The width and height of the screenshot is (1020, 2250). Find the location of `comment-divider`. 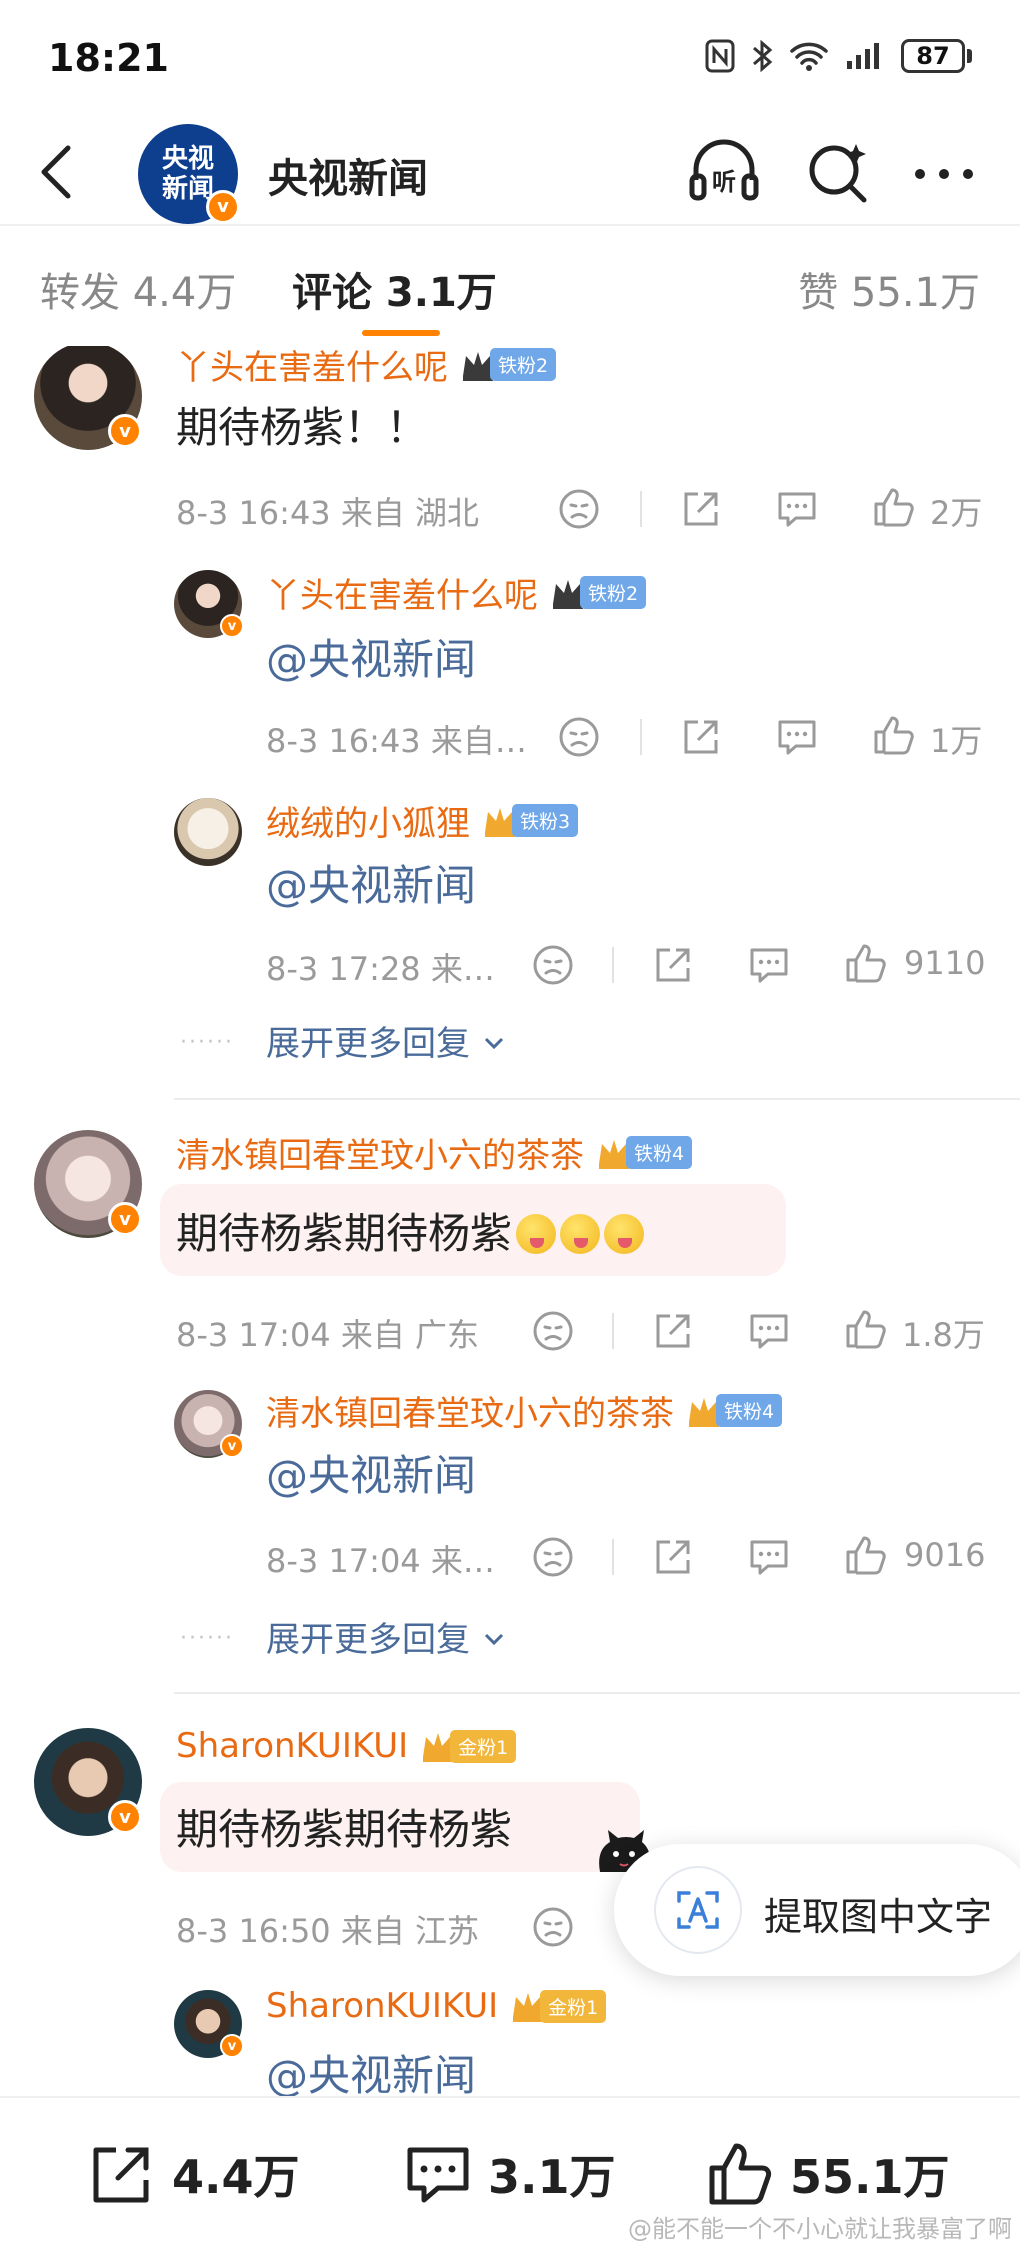

comment-divider is located at coordinates (597, 1099).